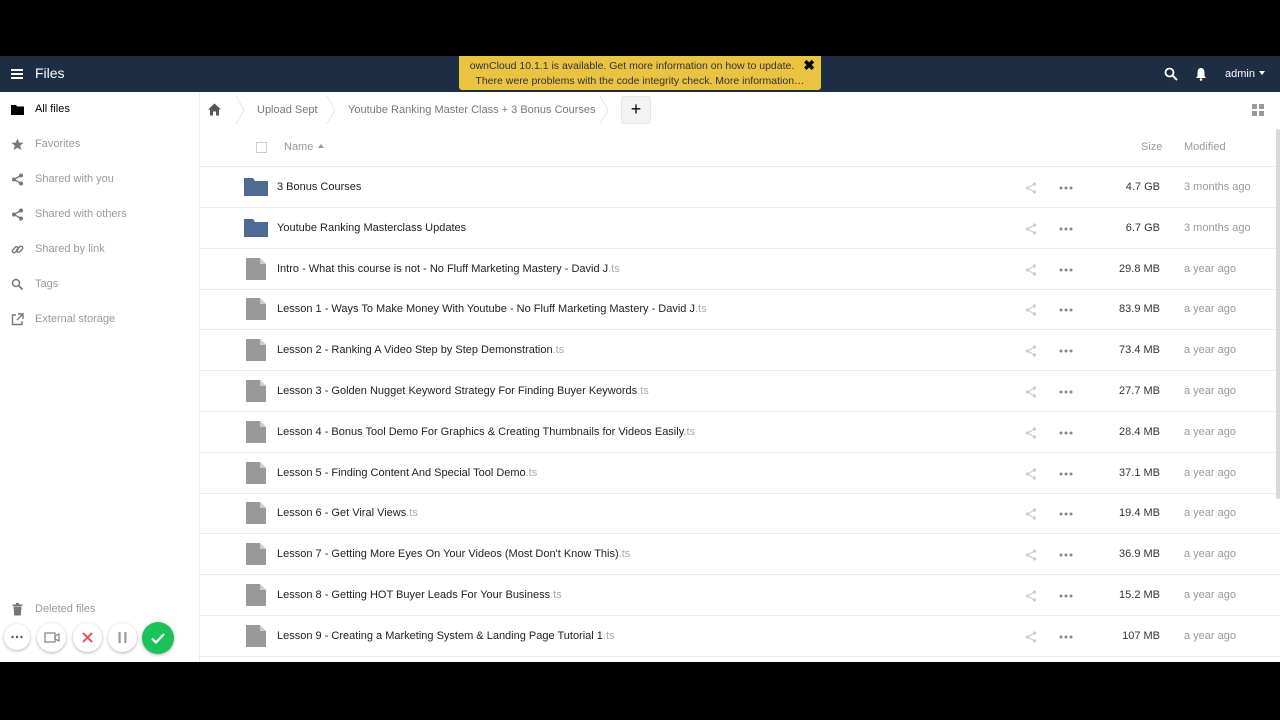  Describe the element at coordinates (1258, 110) in the screenshot. I see `grid-view-icon` at that location.